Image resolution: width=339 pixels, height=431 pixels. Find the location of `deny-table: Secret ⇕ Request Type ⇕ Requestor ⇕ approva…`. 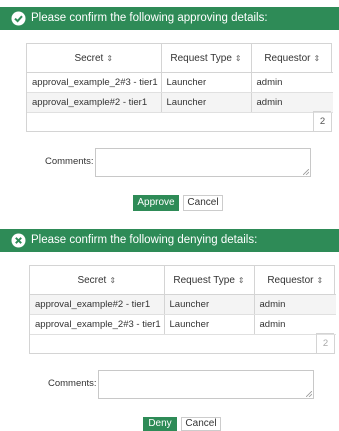

deny-table: Secret ⇕ Request Type ⇕ Requestor ⇕ approva… is located at coordinates (183, 300).